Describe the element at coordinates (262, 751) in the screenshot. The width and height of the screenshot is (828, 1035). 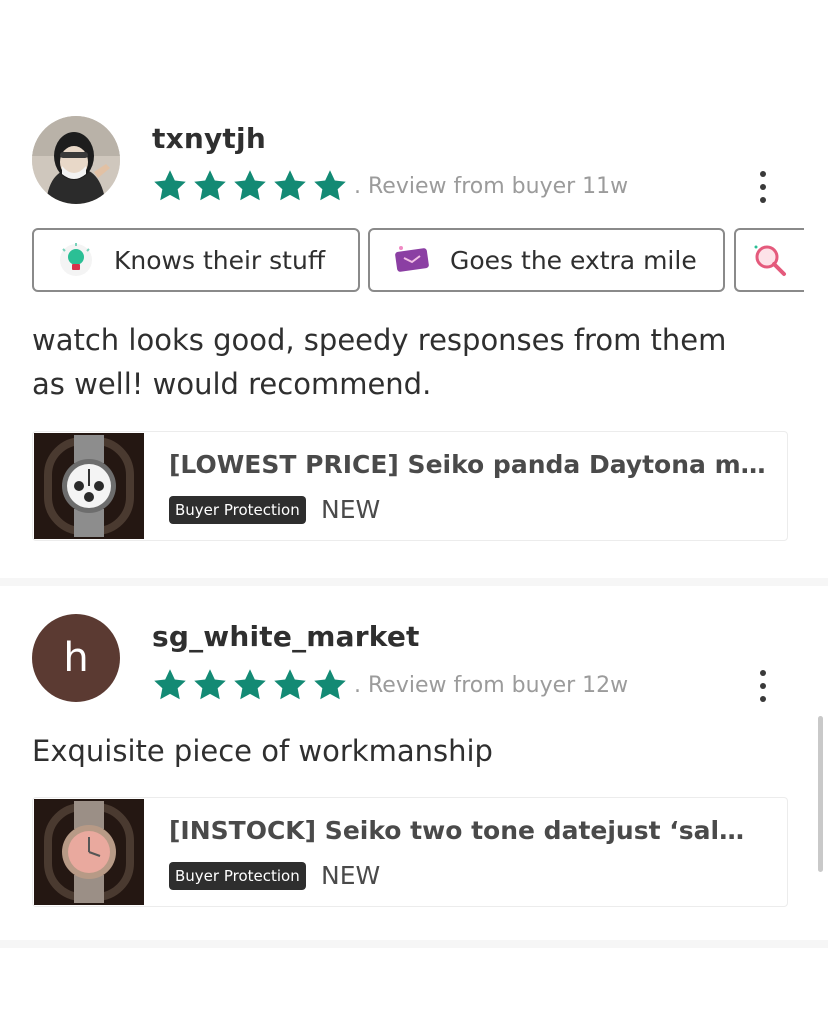
I see `review-text: Exquisite piece of workmanship` at that location.